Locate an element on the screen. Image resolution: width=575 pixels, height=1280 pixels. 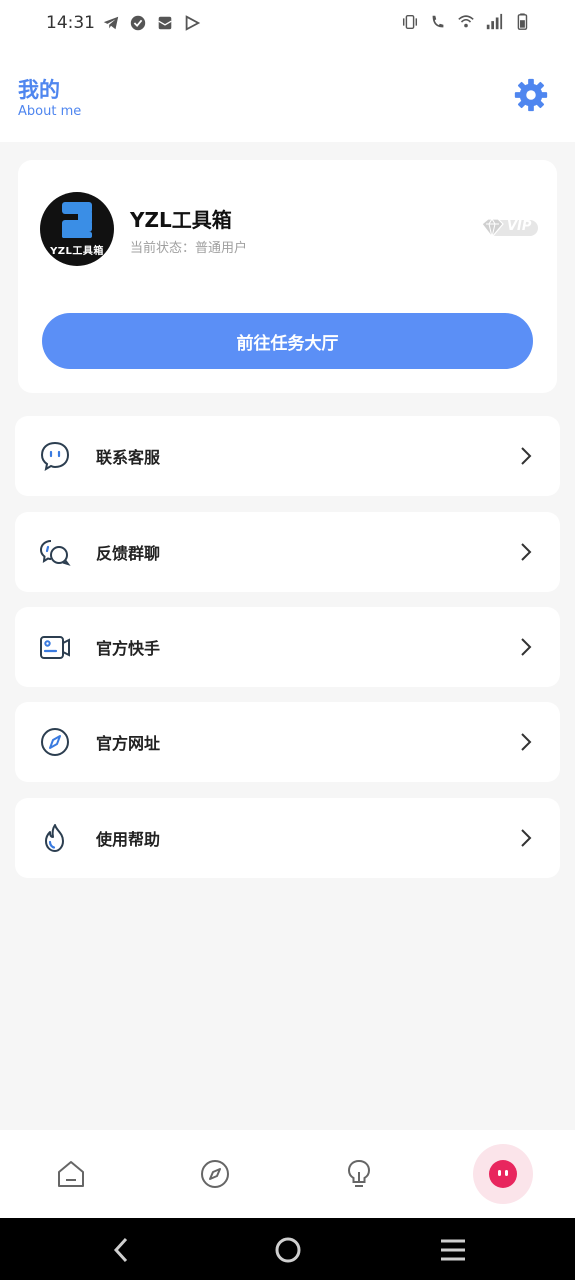
menu-item-official-kuaishou: 官方快手 is located at coordinates (287, 647).